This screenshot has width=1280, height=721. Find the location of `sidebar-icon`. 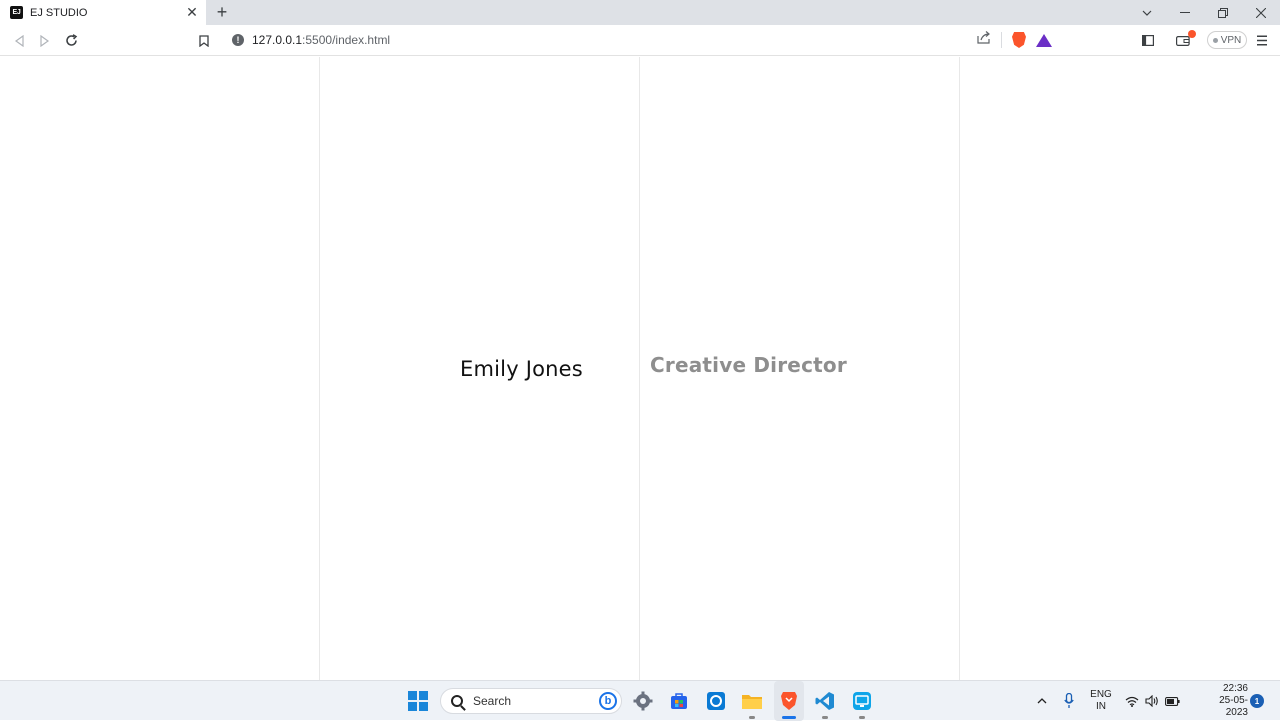

sidebar-icon is located at coordinates (1148, 40).